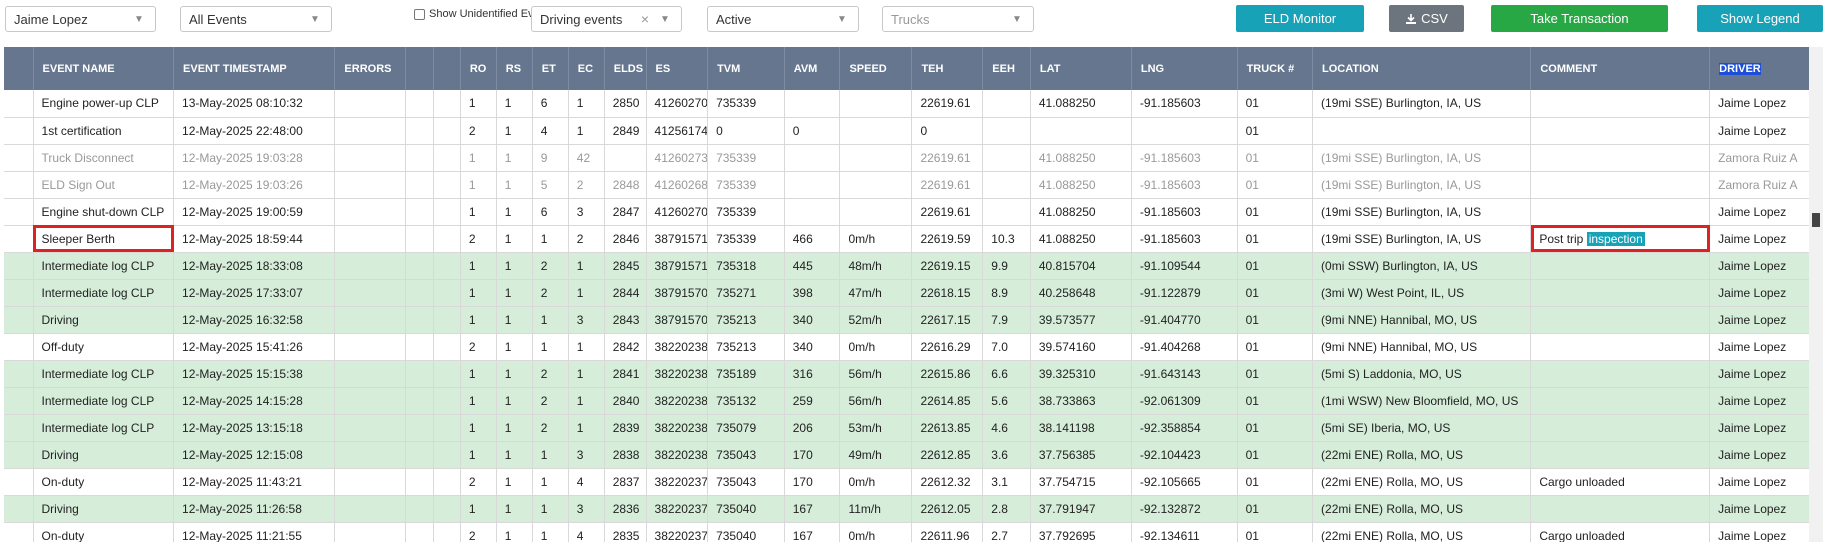  I want to click on cell-value: 41.088250, so click(1067, 103).